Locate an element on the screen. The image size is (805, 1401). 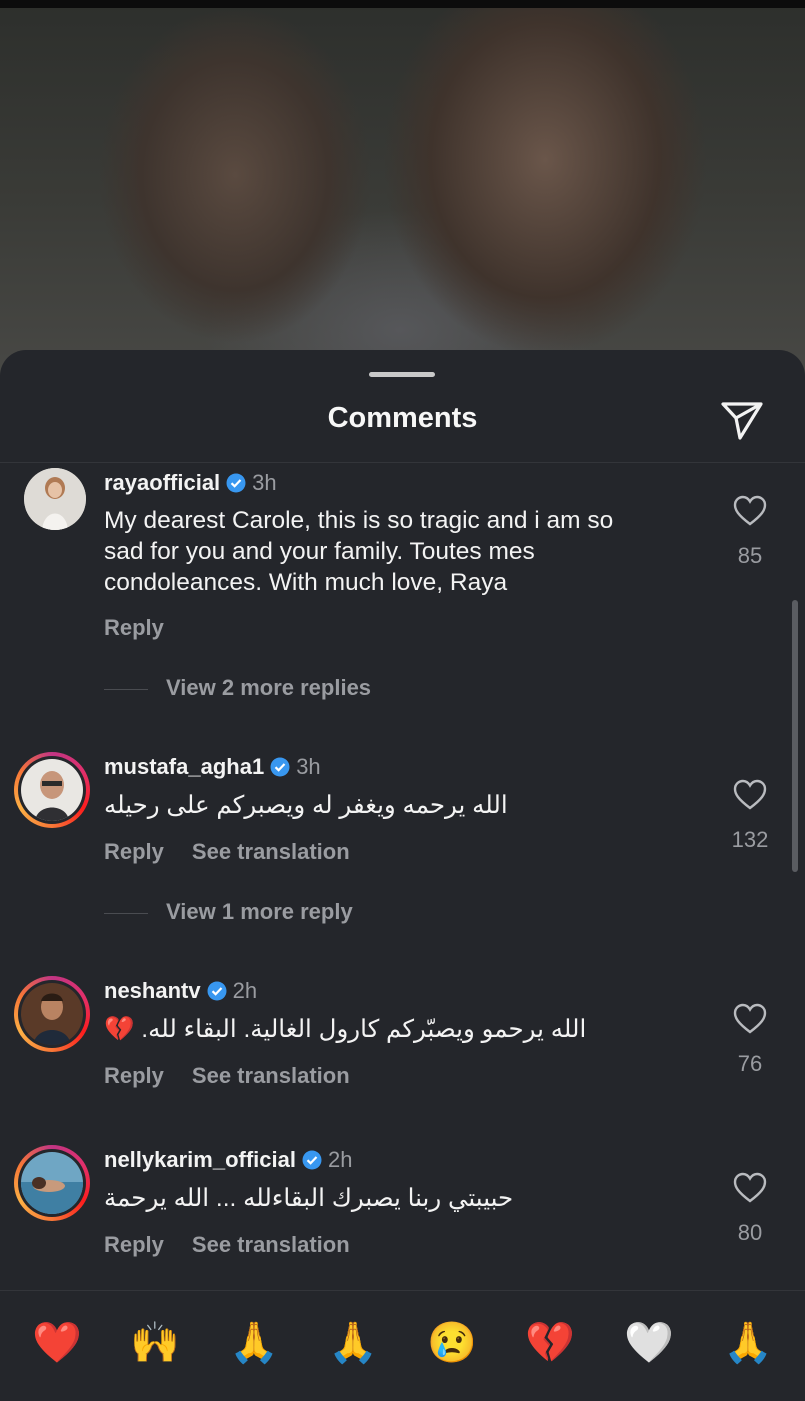
emoji-crying-face: 😢 is located at coordinates (452, 1343).